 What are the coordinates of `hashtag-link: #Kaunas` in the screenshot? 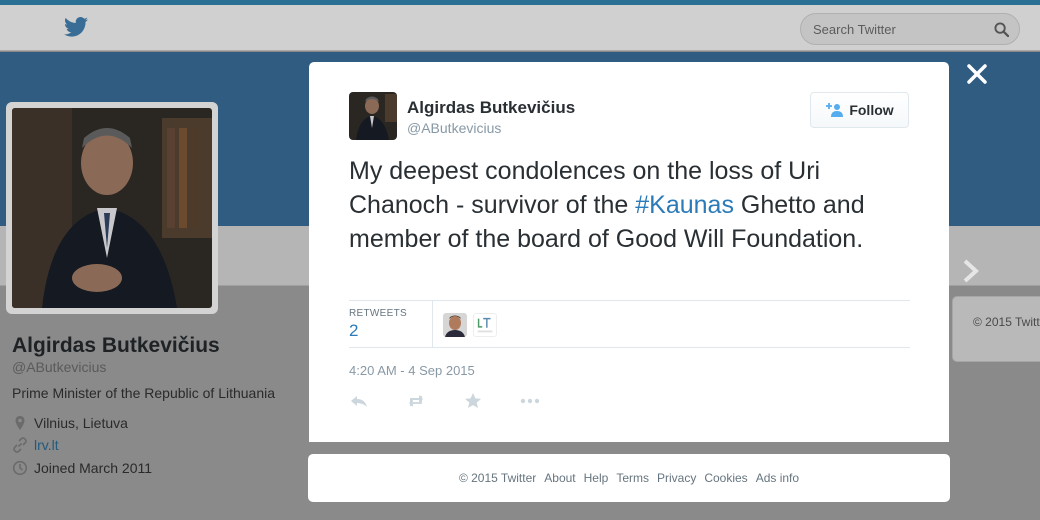 It's located at (684, 205).